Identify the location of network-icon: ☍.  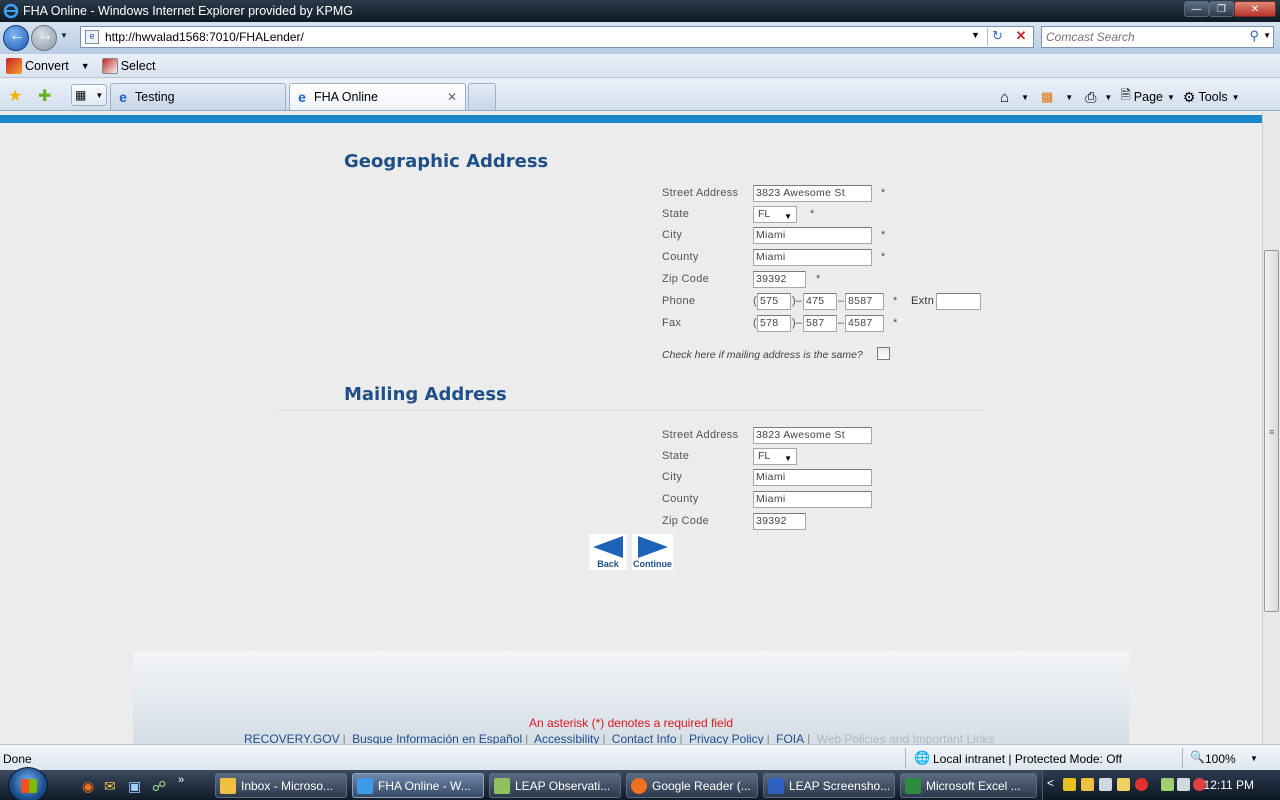
(159, 786).